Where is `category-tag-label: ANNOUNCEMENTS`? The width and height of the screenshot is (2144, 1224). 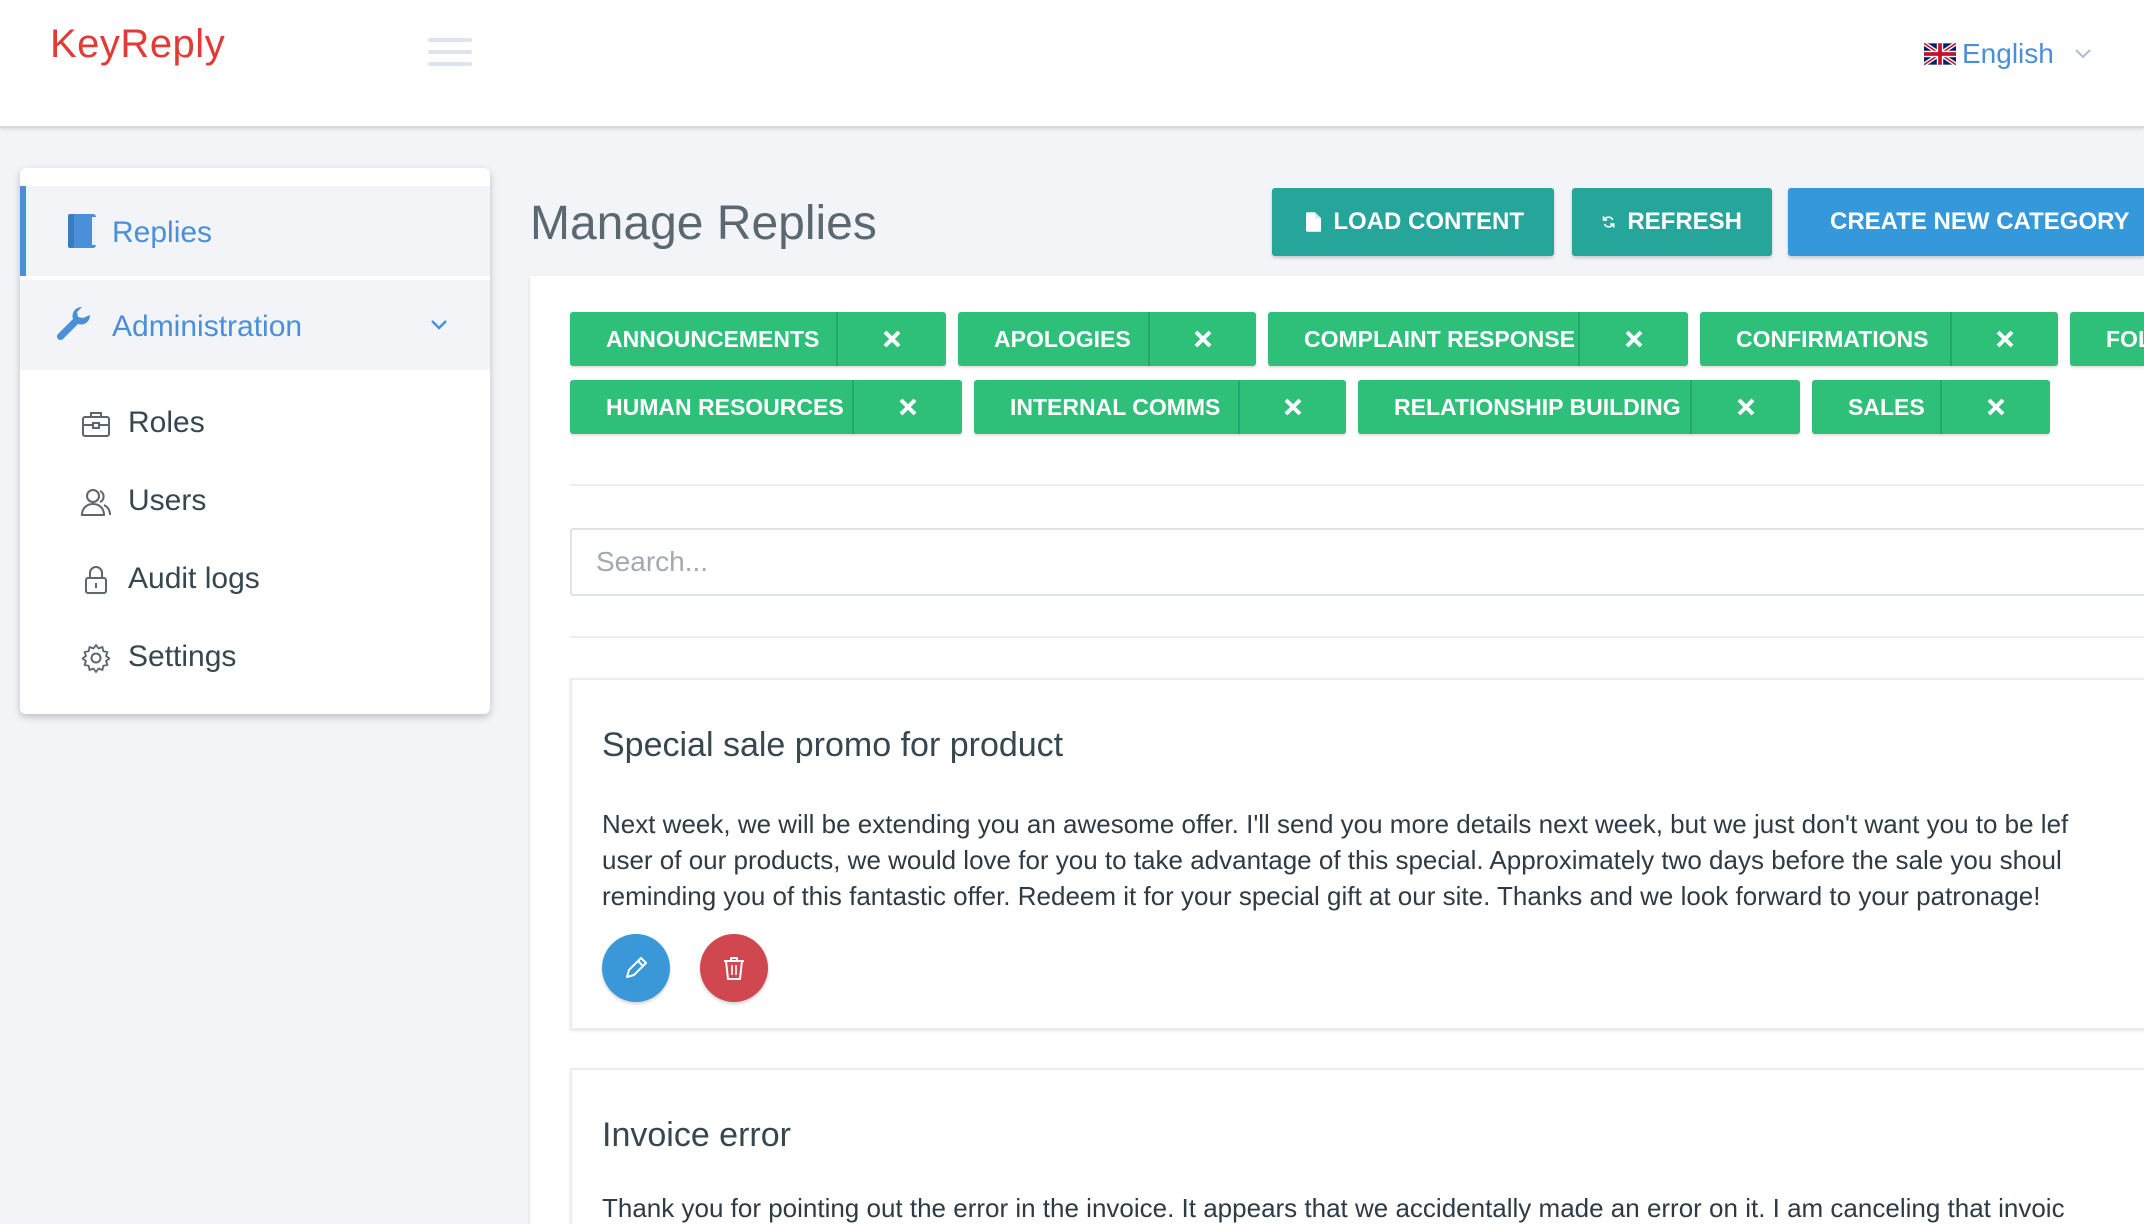
category-tag-label: ANNOUNCEMENTS is located at coordinates (704, 339).